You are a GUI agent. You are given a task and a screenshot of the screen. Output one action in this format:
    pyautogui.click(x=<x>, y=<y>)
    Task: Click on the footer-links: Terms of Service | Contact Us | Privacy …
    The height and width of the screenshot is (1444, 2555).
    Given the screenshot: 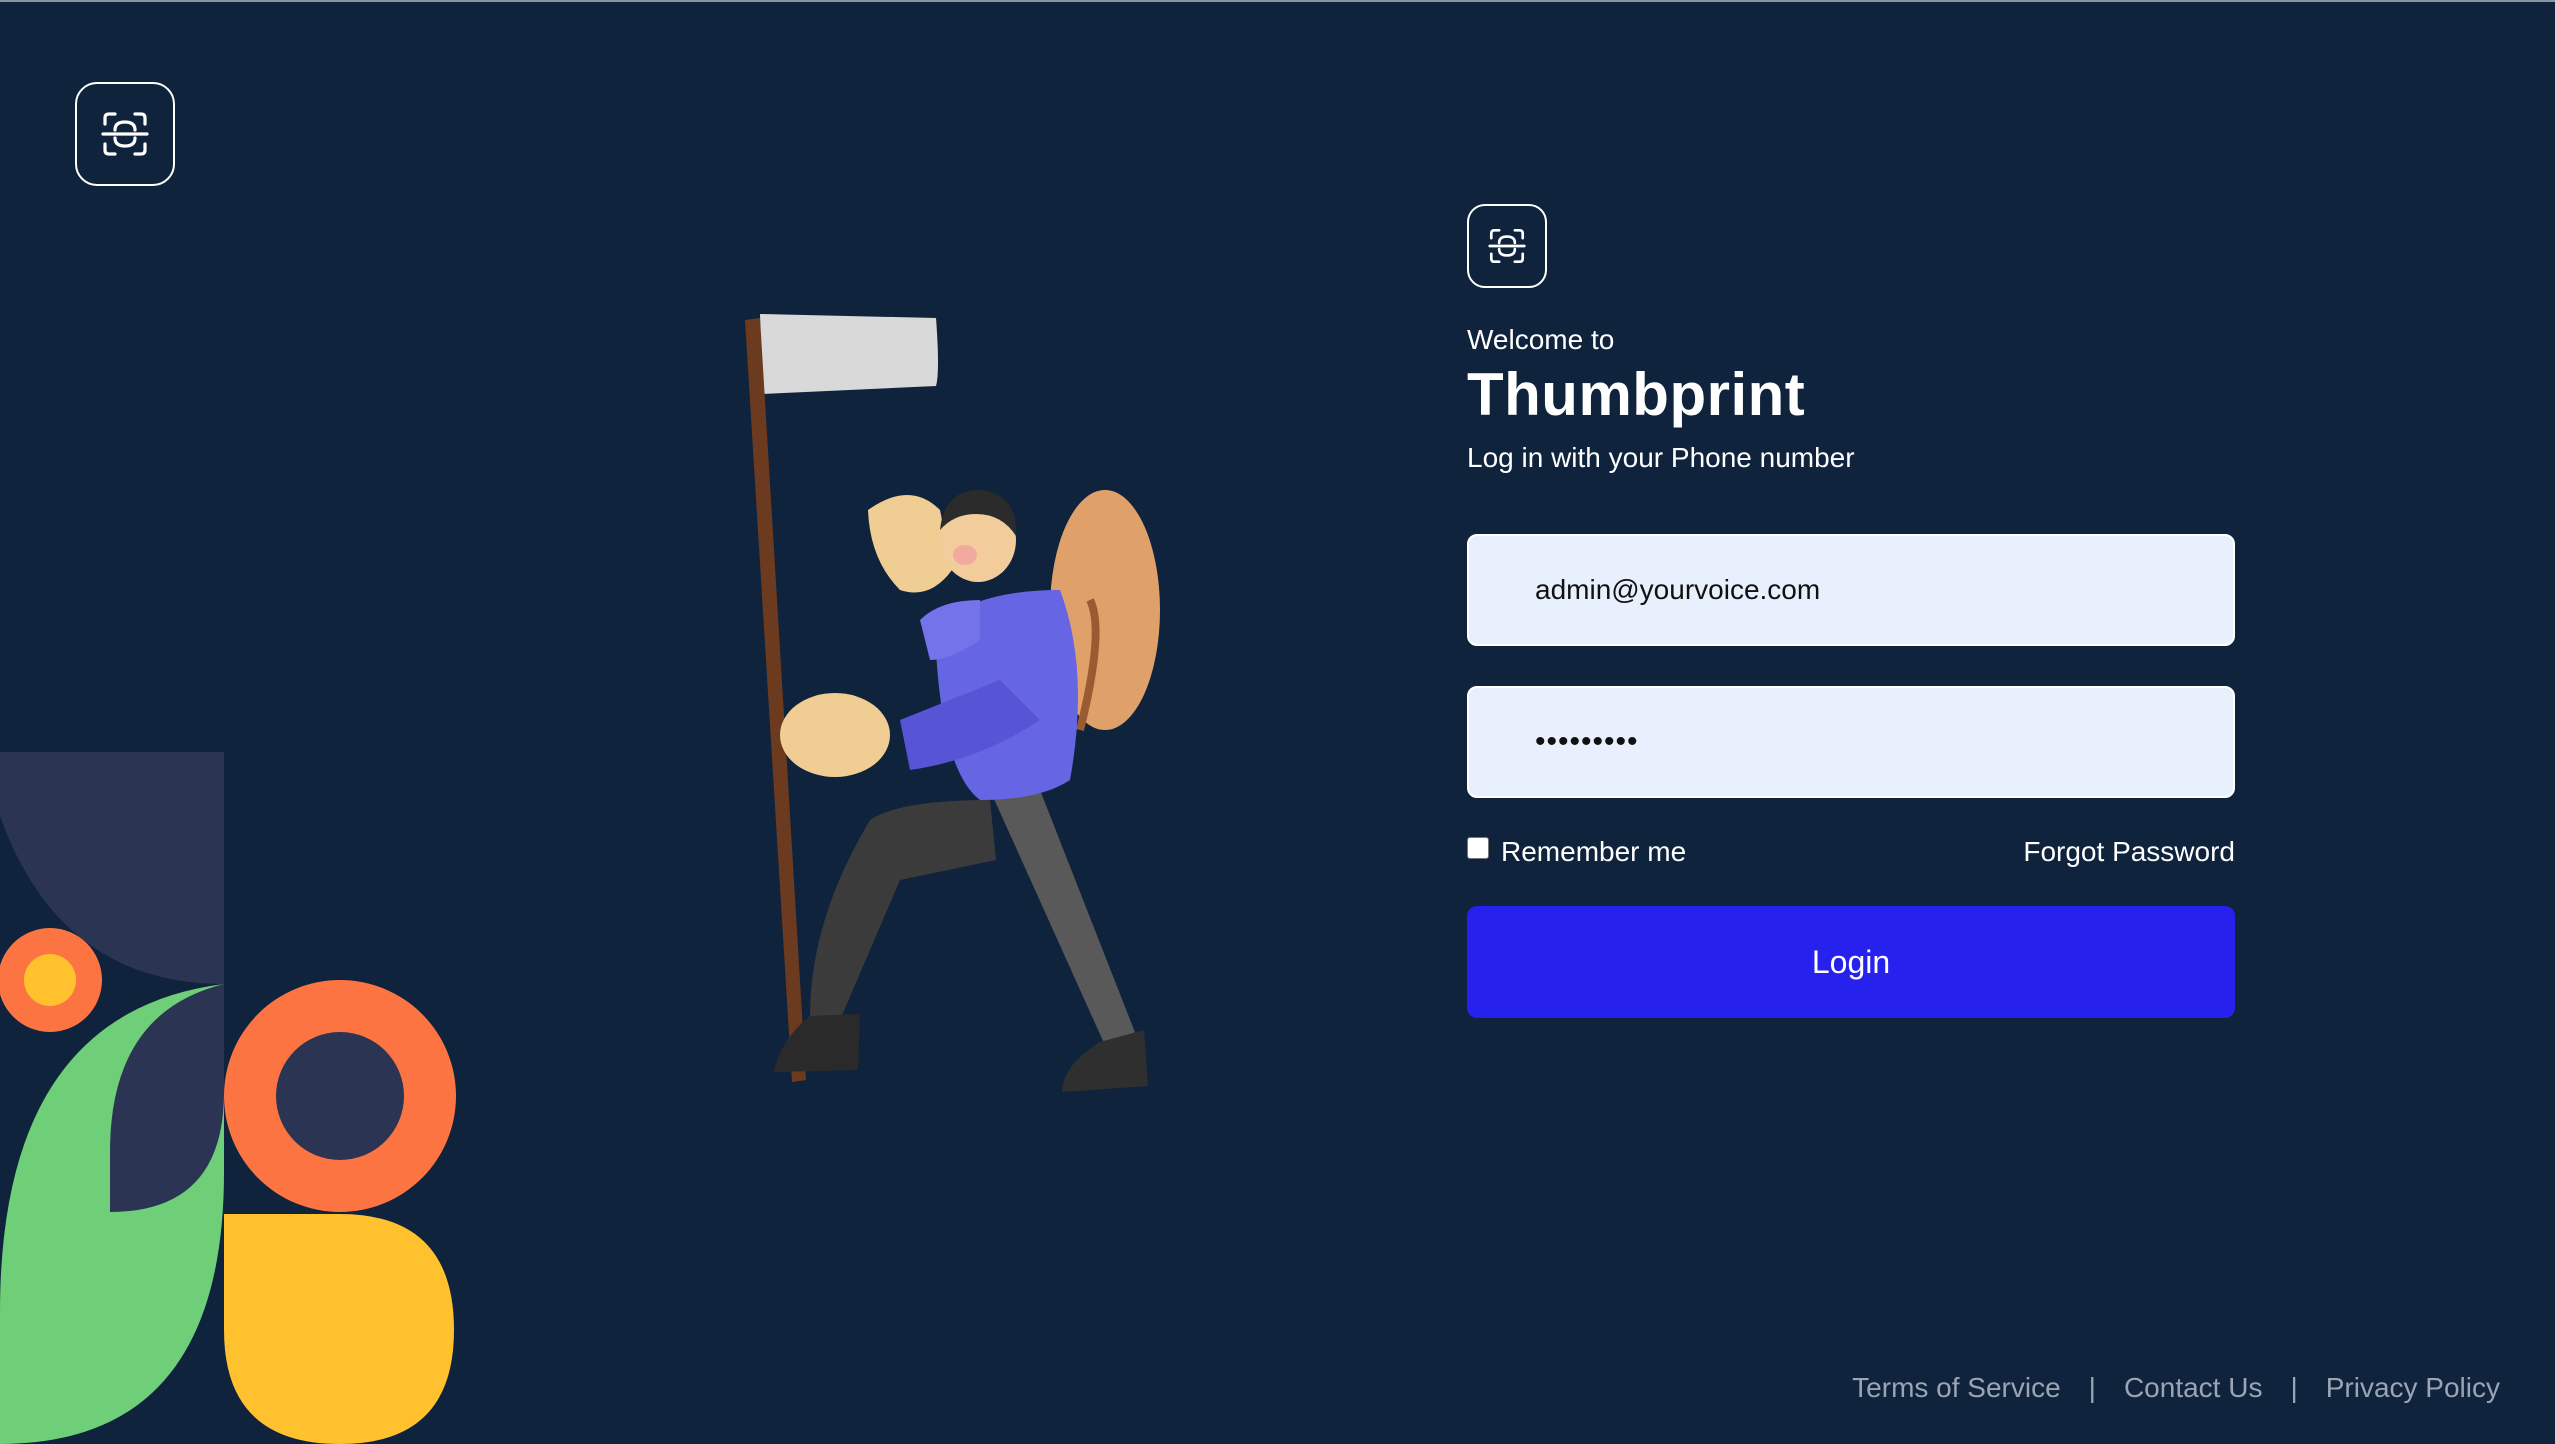 What is the action you would take?
    pyautogui.click(x=2176, y=1388)
    